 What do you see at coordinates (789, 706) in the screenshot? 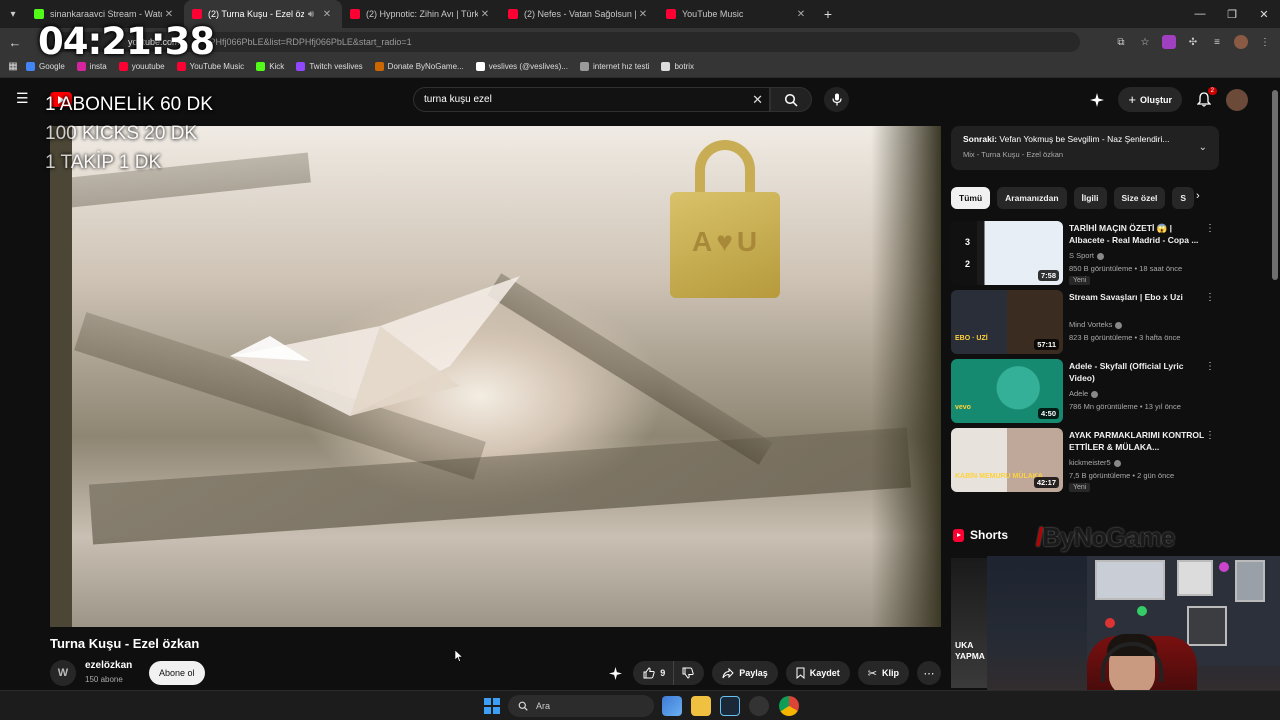
I see `chrome-icon` at bounding box center [789, 706].